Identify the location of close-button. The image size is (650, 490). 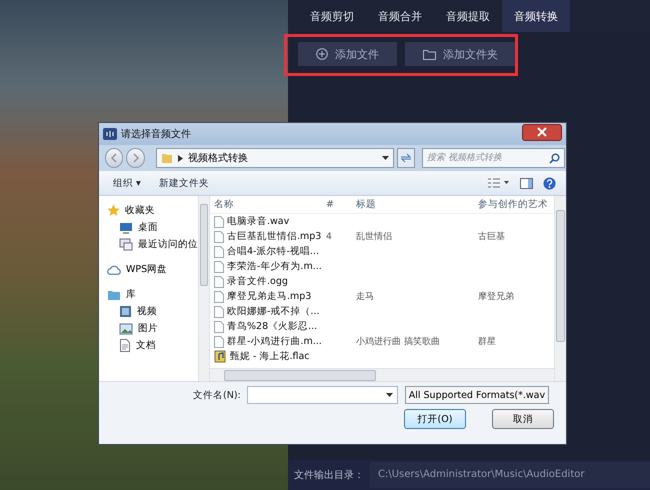
(542, 132).